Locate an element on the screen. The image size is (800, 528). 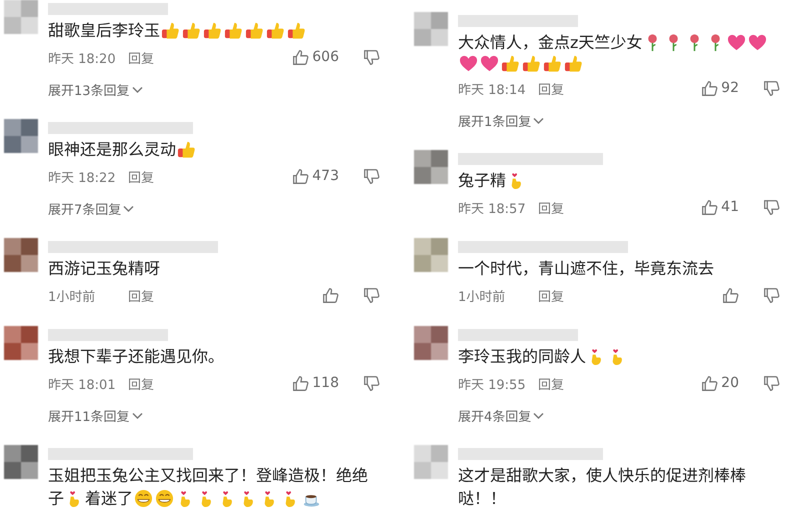
expand-replies-button: 展开13条回复 is located at coordinates (95, 89).